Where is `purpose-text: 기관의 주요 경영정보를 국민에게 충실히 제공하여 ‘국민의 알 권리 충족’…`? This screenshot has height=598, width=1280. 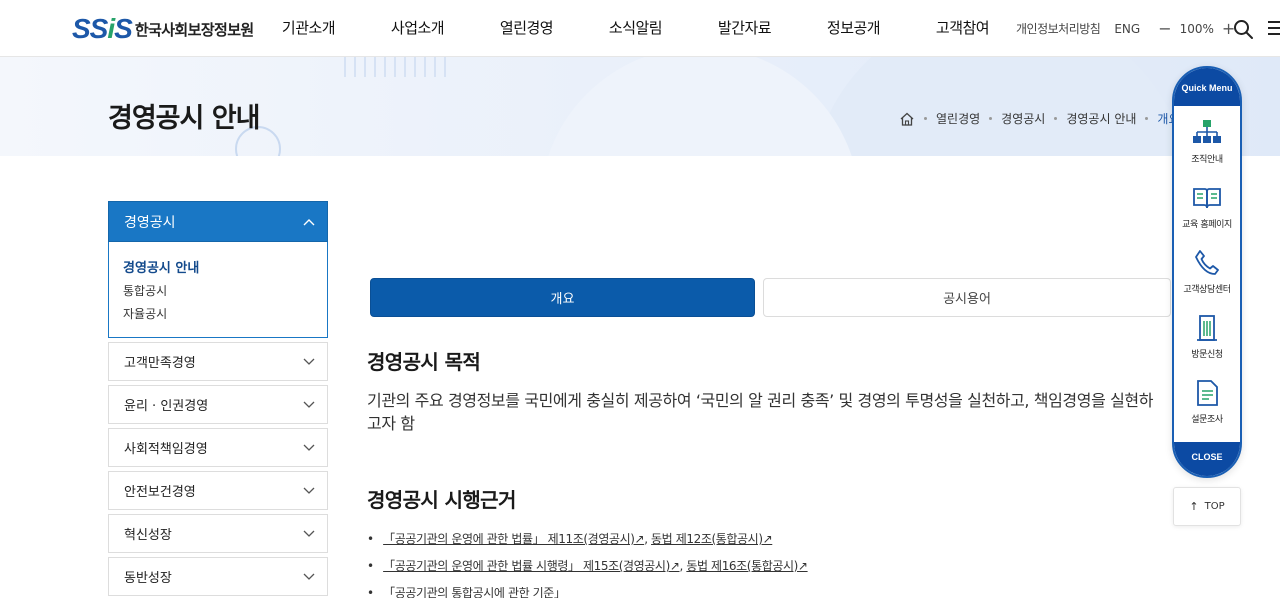 purpose-text: 기관의 주요 경영정보를 국민에게 충실히 제공하여 ‘국민의 알 권리 충족’… is located at coordinates (760, 412).